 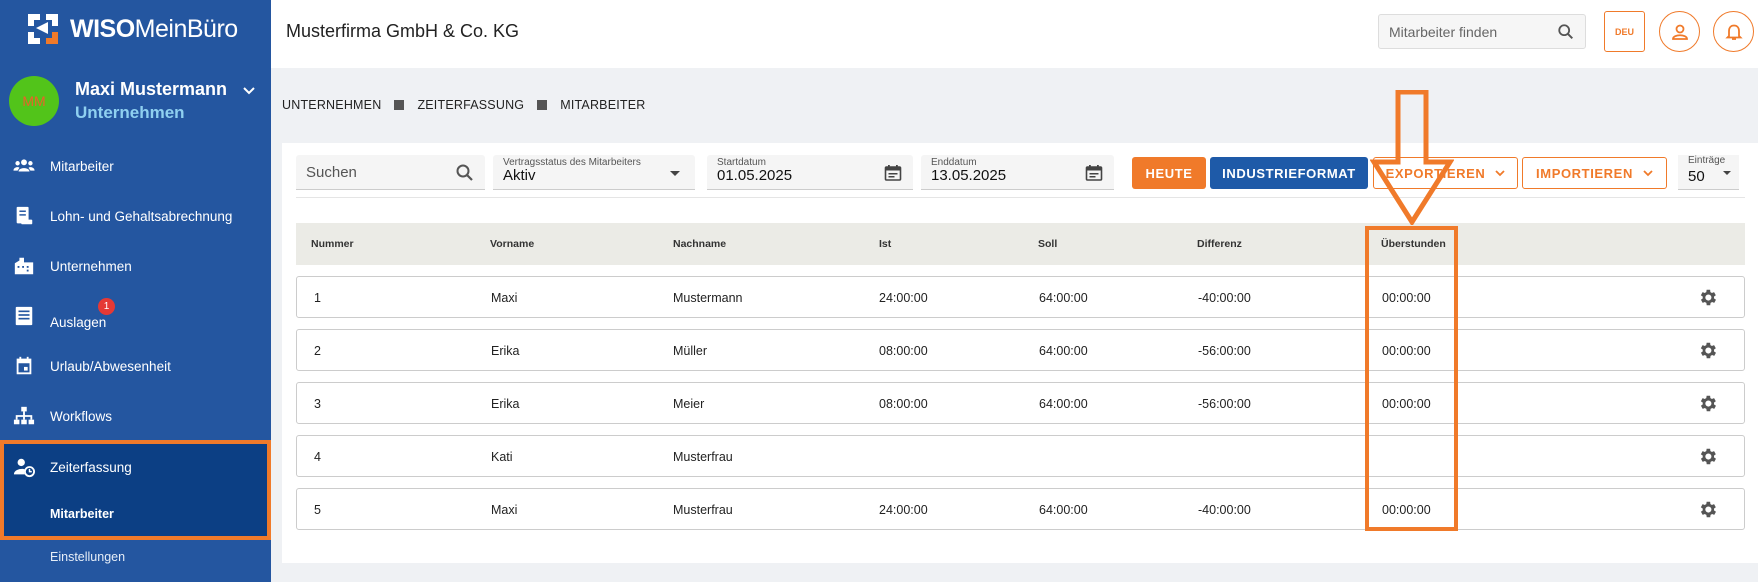 I want to click on logo-text: WISOMeinBüro, so click(x=154, y=28).